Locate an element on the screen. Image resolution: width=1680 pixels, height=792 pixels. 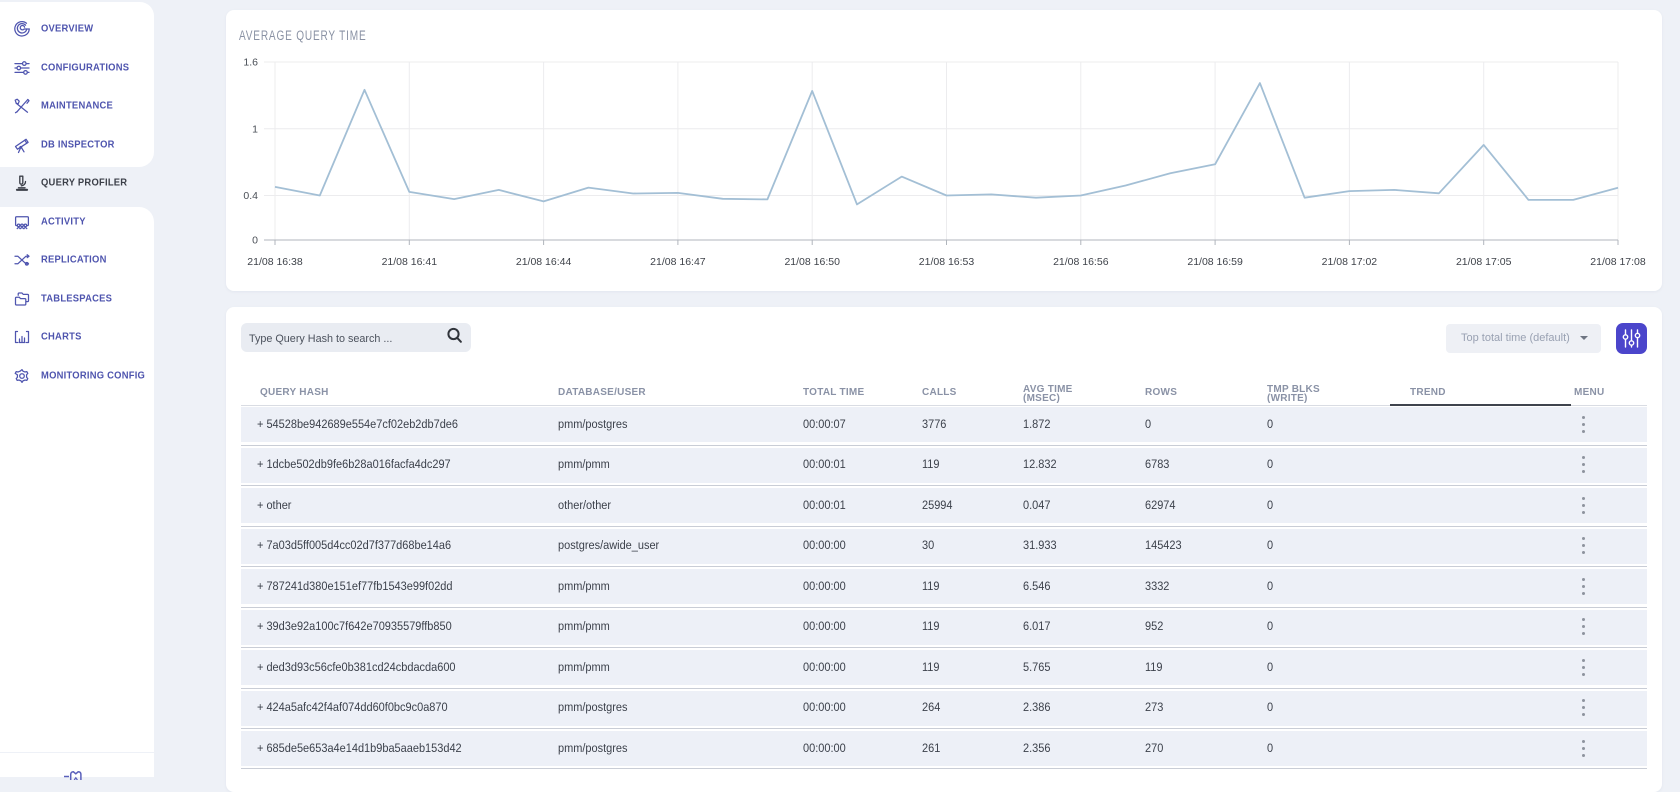
svg-text: 21/08 17:05 is located at coordinates (1484, 262).